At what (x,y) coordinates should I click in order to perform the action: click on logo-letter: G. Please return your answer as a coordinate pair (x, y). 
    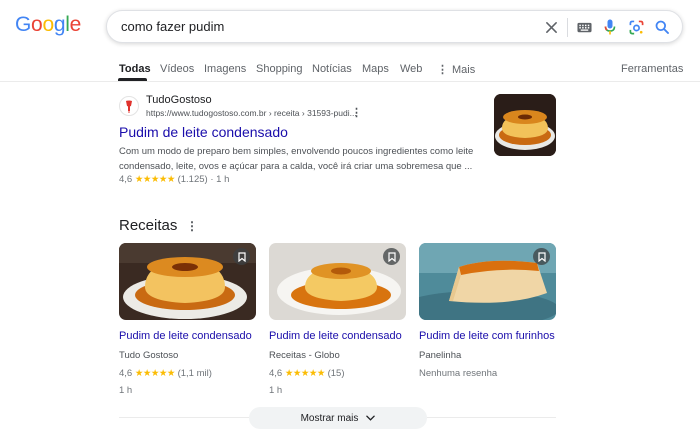
    Looking at the image, I should click on (23, 24).